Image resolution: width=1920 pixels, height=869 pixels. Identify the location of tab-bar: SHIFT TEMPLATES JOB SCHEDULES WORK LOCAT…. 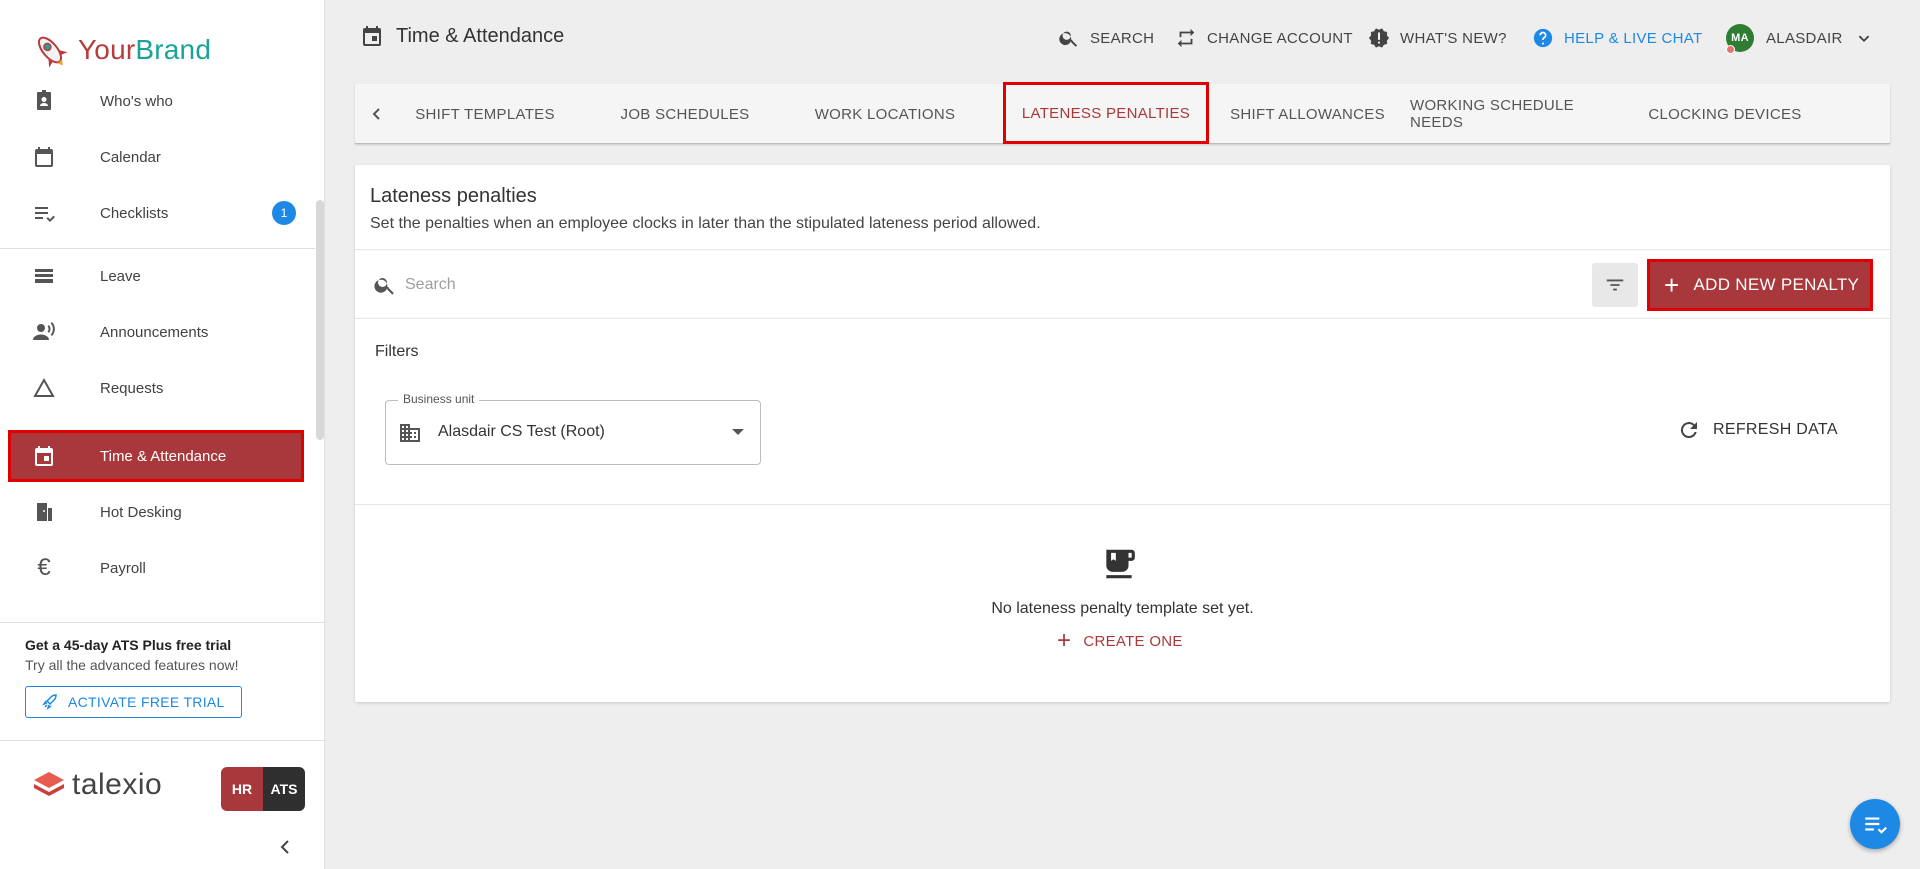
(1122, 113).